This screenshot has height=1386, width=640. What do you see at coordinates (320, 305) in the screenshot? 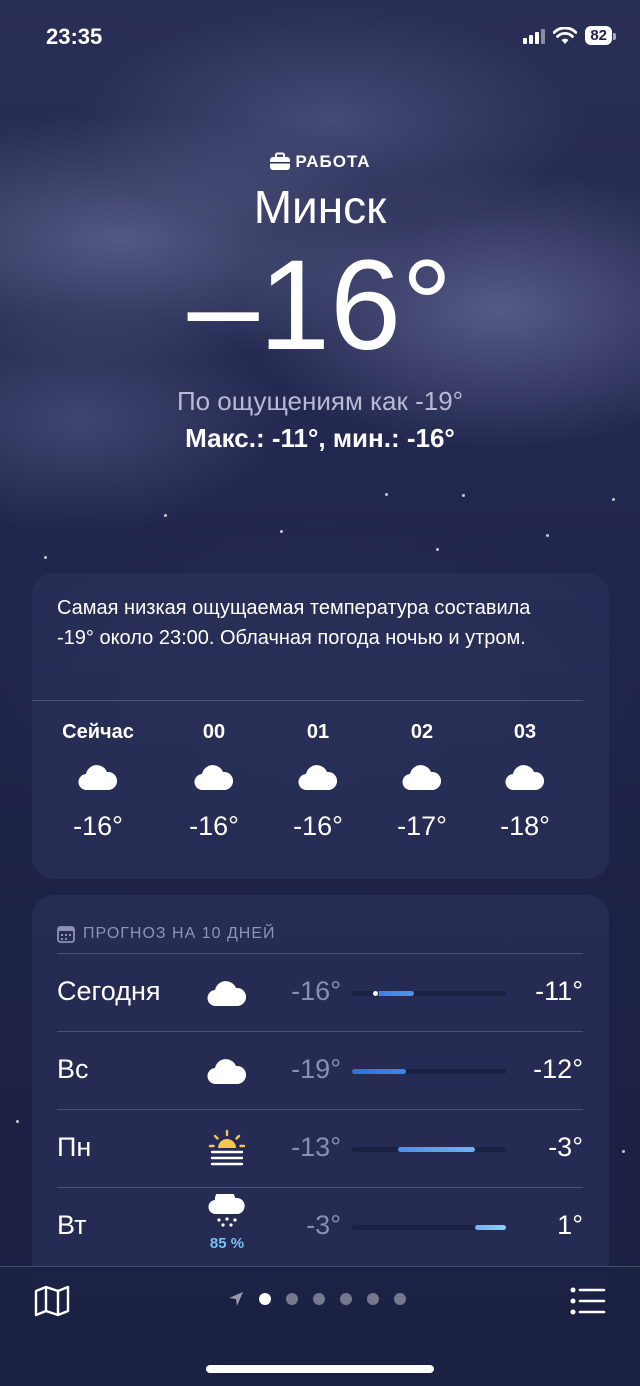
I see `current-temperature: –16°` at bounding box center [320, 305].